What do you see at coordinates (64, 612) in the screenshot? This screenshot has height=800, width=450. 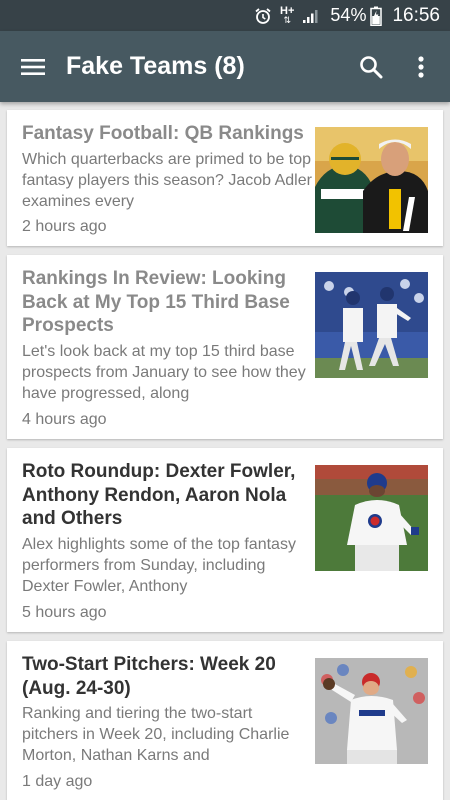 I see `article-timestamp: 5 hours ago` at bounding box center [64, 612].